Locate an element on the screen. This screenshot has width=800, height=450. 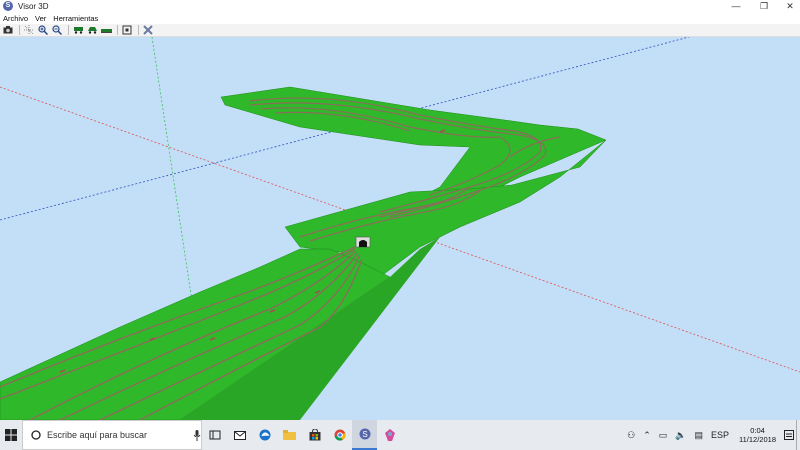
taskbar-search-box: Escribe aquí para buscar is located at coordinates (112, 435).